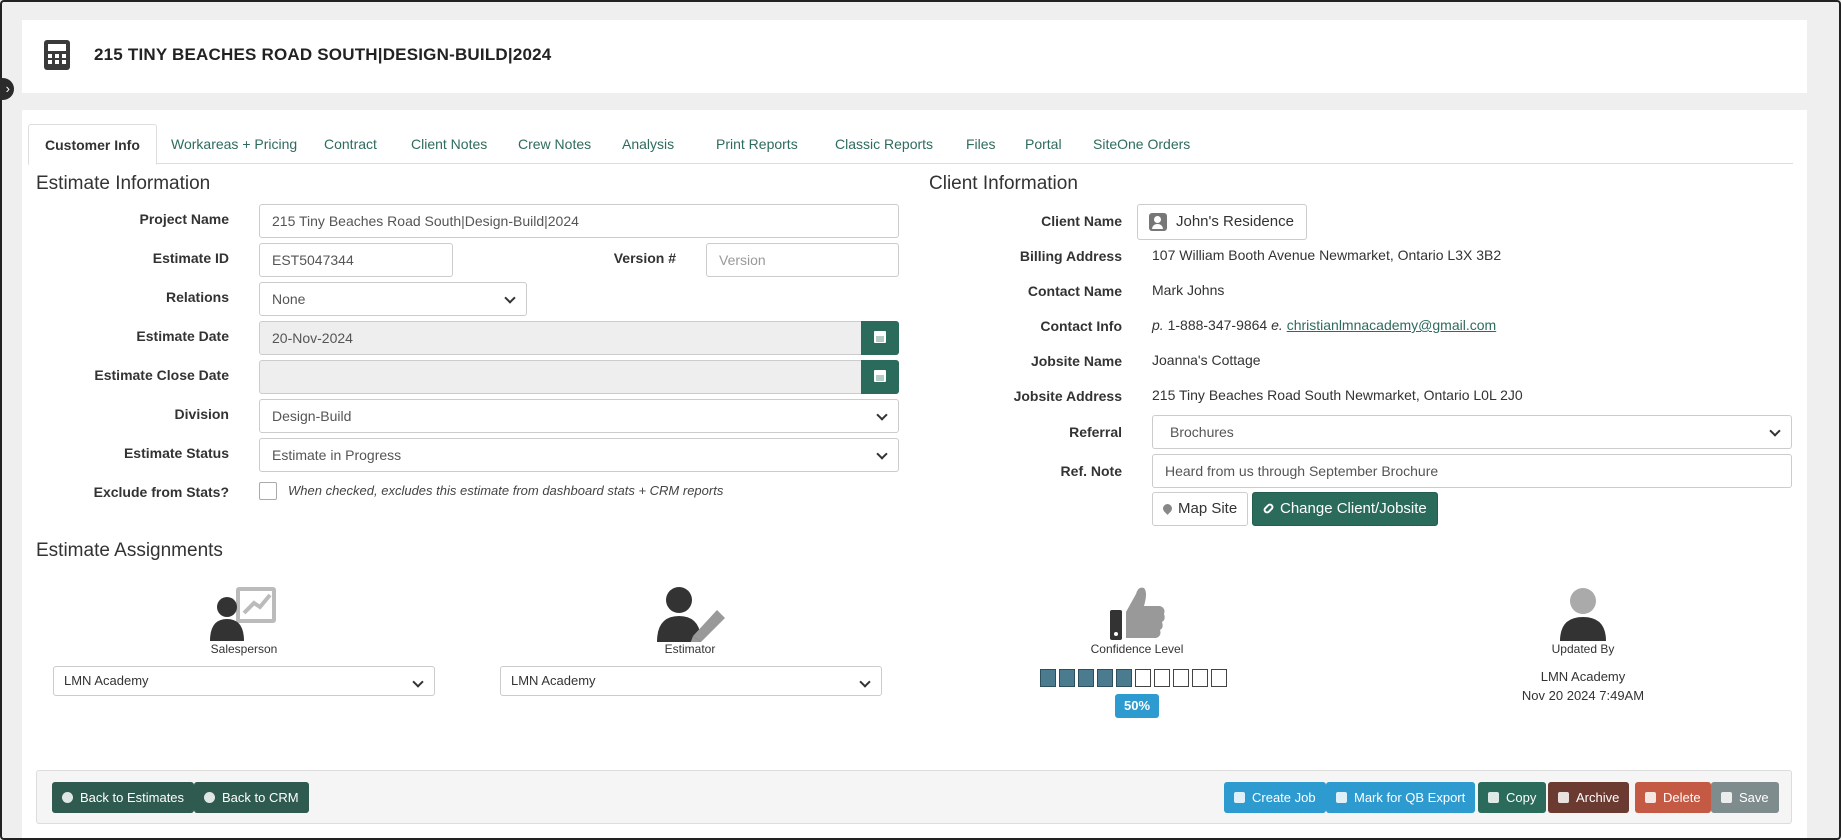 The image size is (1841, 840). Describe the element at coordinates (92, 144) in the screenshot. I see `tab-customer-info: Customer Info` at that location.